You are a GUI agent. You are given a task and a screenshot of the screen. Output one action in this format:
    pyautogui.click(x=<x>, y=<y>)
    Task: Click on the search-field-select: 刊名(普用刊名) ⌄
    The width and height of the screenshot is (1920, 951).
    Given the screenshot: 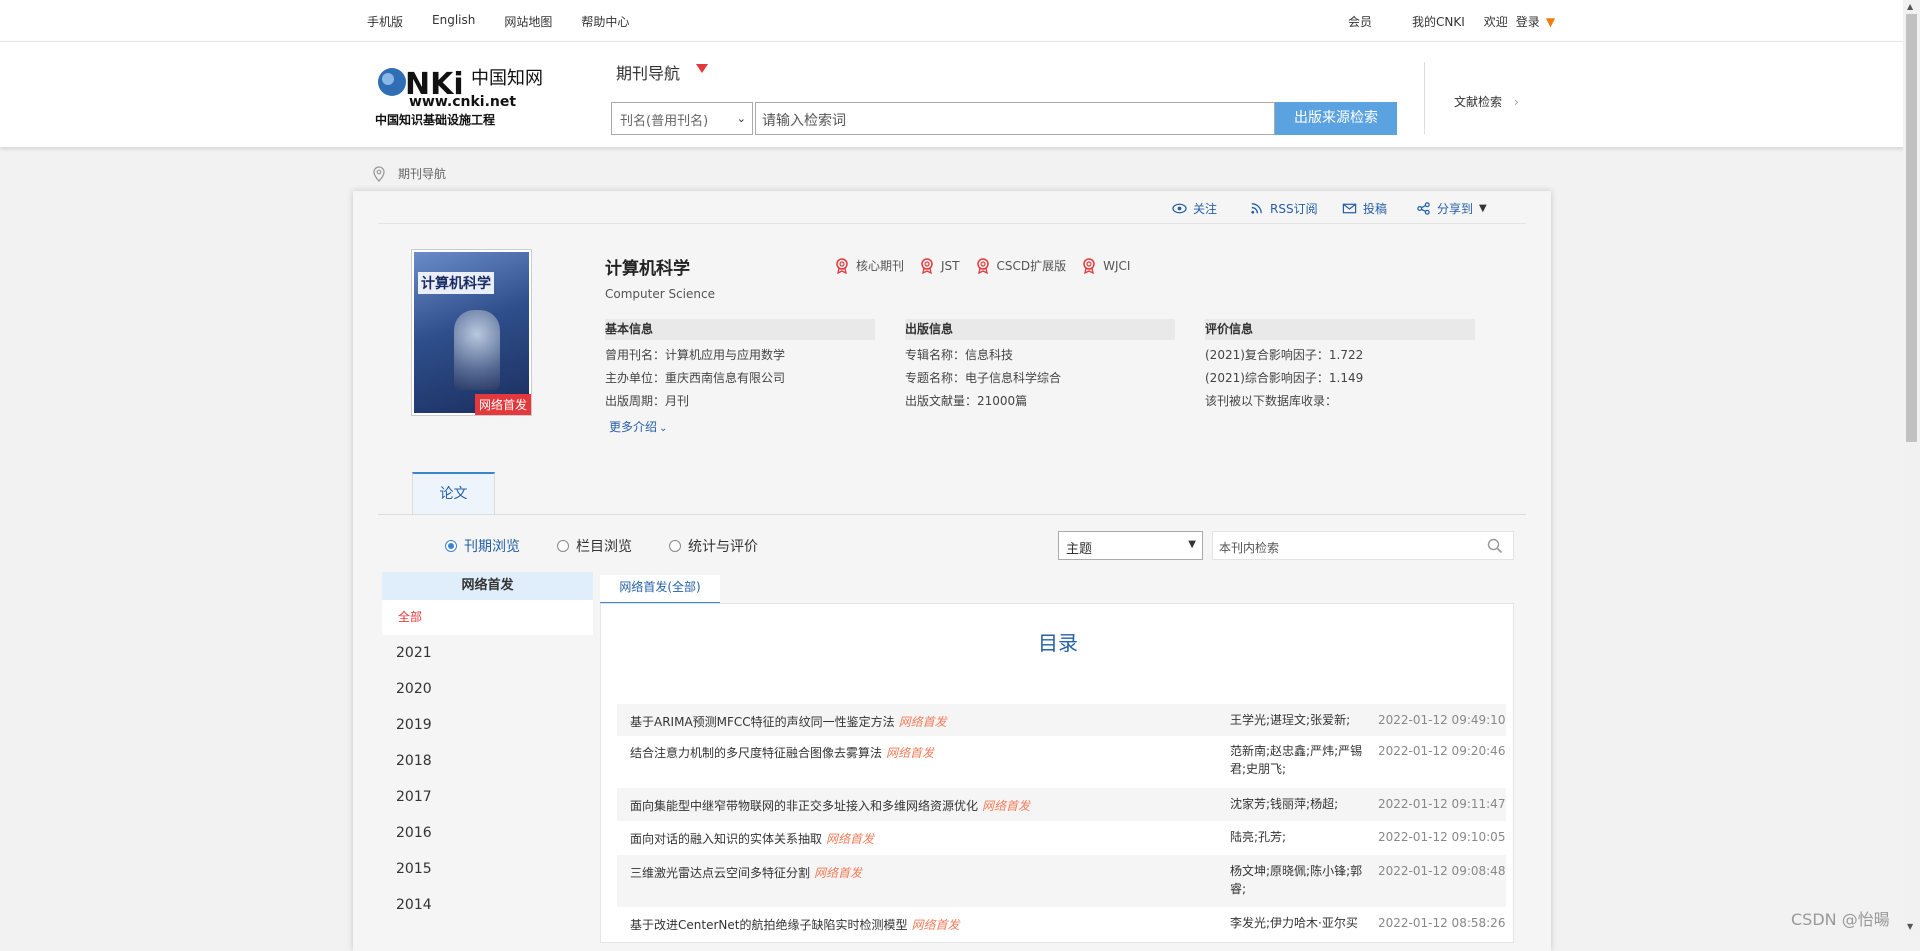 What is the action you would take?
    pyautogui.click(x=682, y=118)
    